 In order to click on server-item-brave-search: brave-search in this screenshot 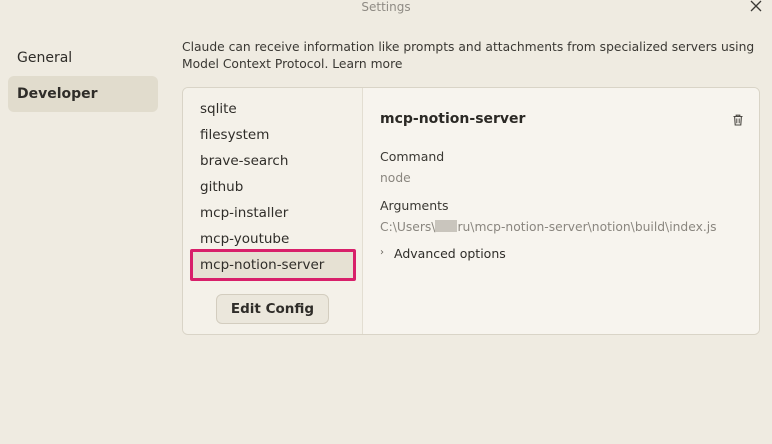, I will do `click(273, 161)`.